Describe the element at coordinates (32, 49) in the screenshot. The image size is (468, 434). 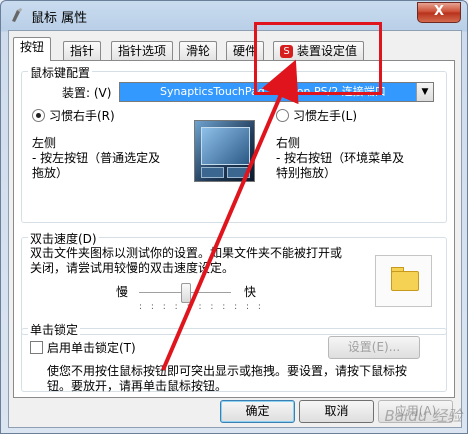
I see `tab-buttons: 按钮` at that location.